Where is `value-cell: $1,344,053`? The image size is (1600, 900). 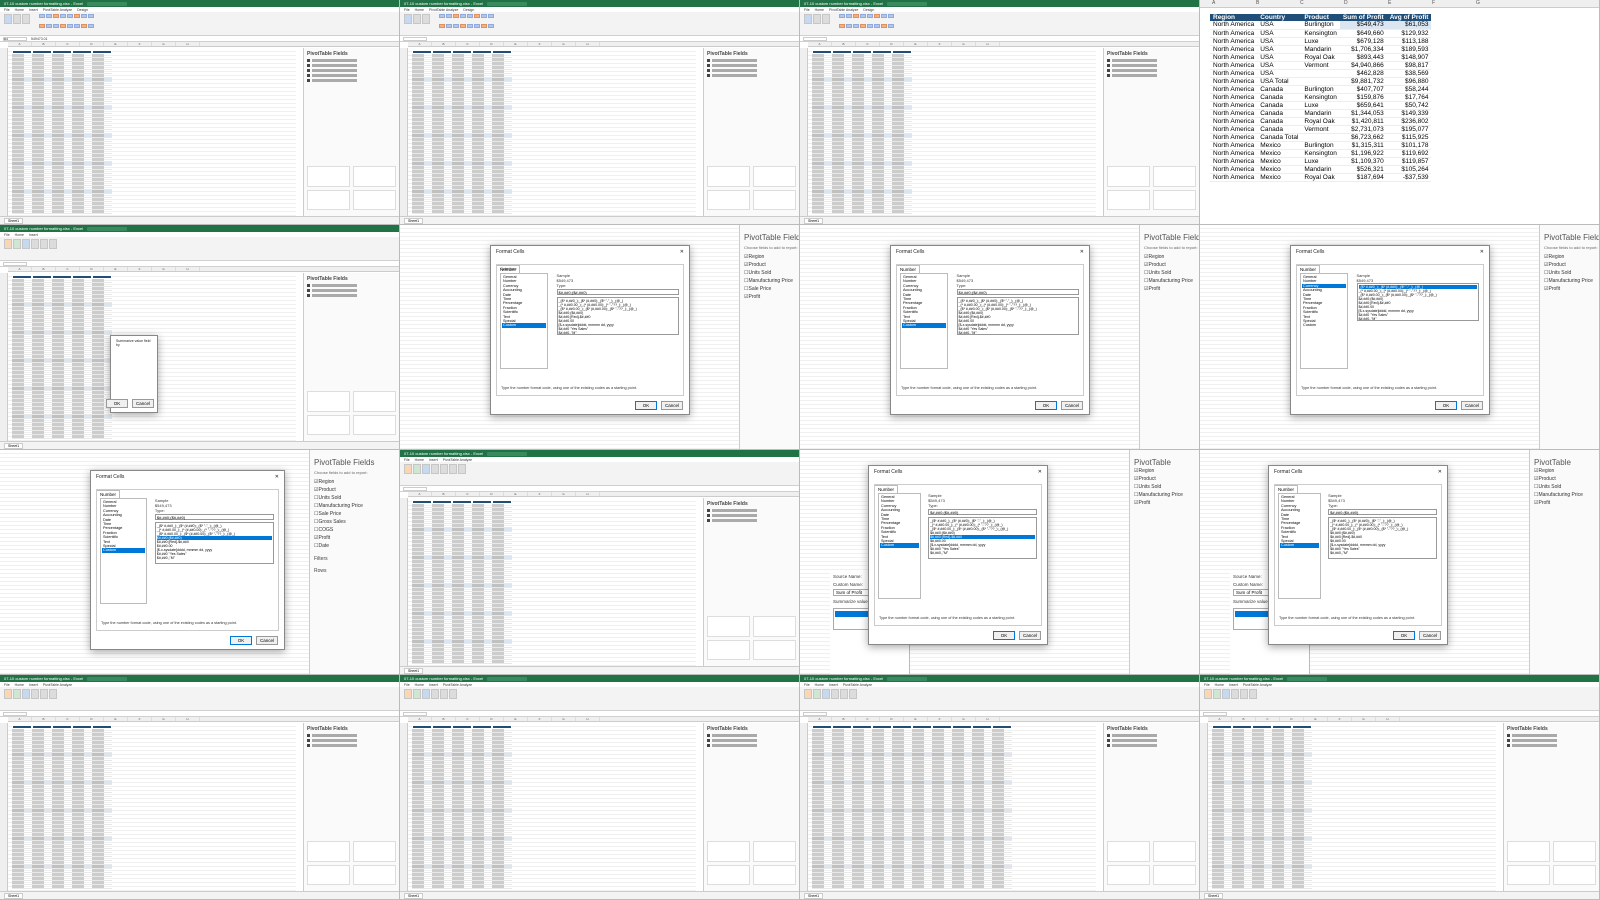
value-cell: $1,344,053 is located at coordinates (1363, 113).